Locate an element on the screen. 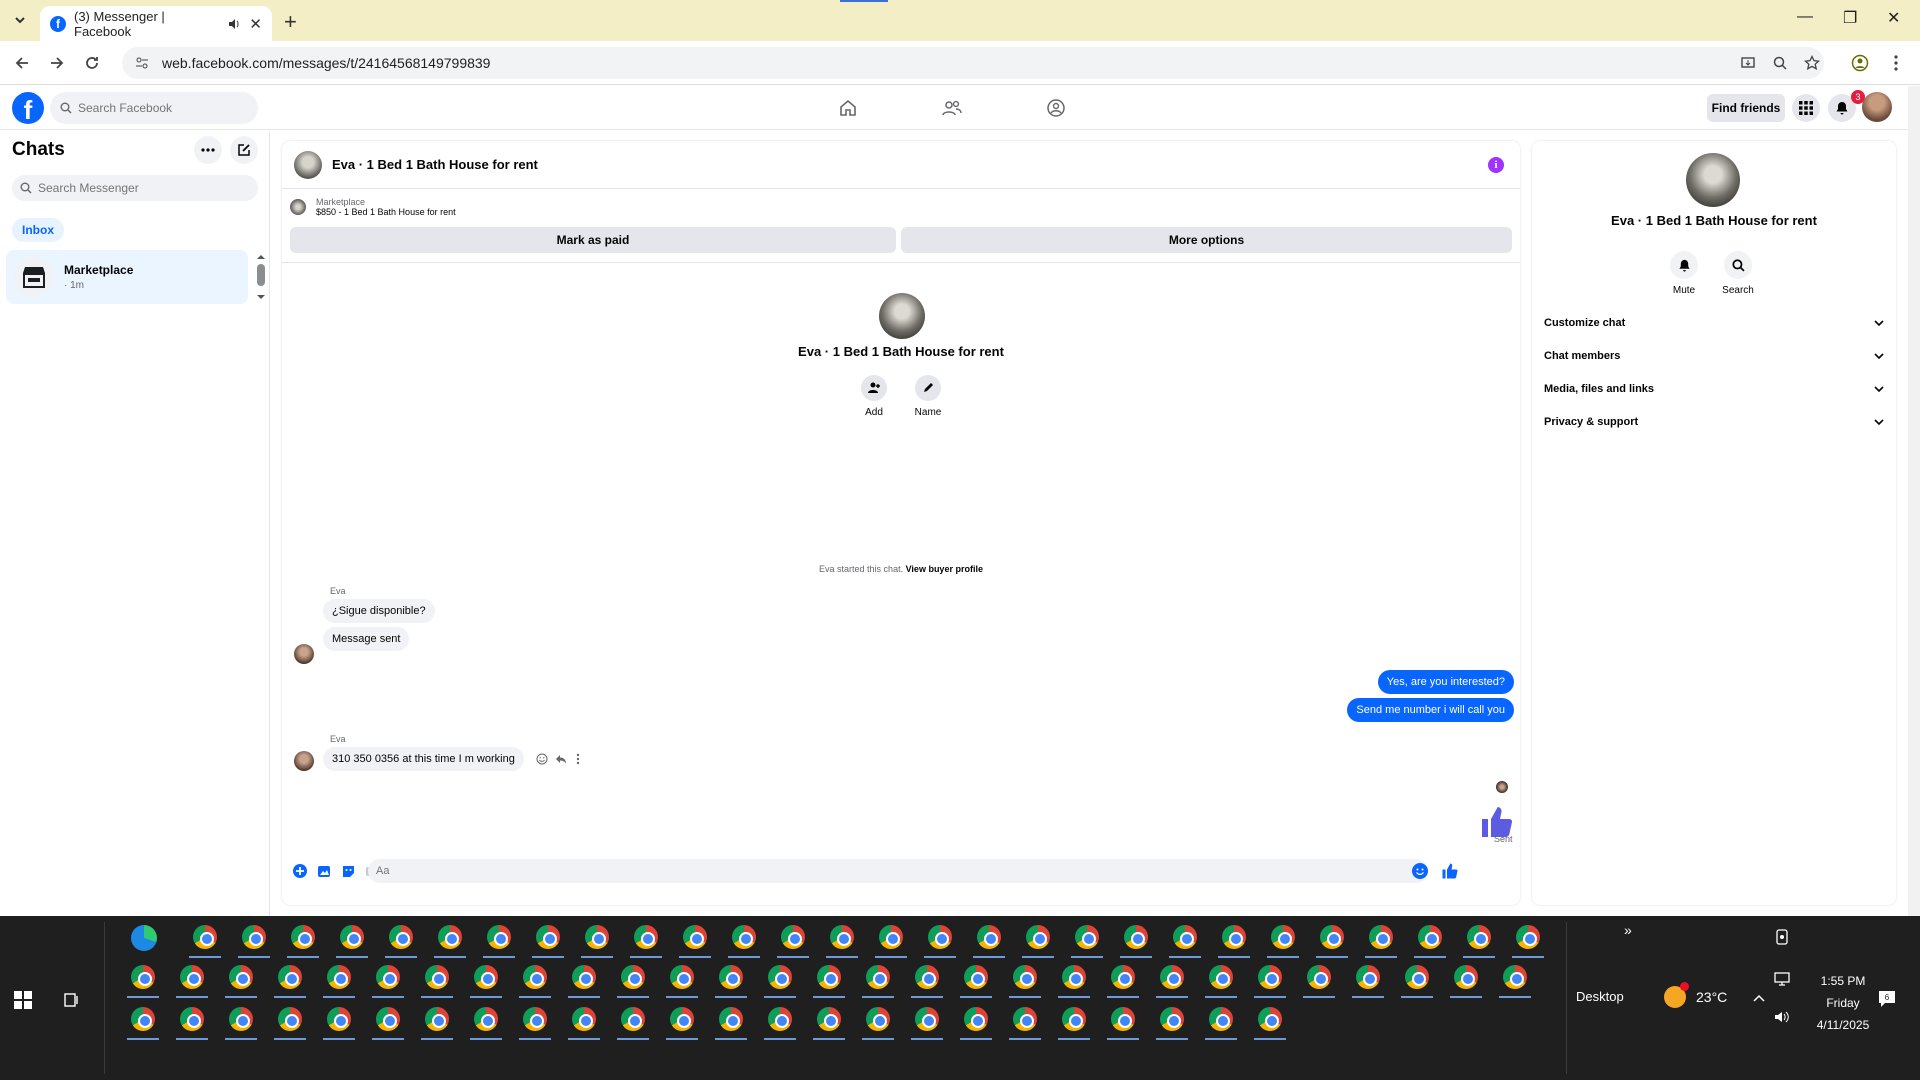 This screenshot has height=1080, width=1920. close-tab-icon: ✕ is located at coordinates (255, 24).